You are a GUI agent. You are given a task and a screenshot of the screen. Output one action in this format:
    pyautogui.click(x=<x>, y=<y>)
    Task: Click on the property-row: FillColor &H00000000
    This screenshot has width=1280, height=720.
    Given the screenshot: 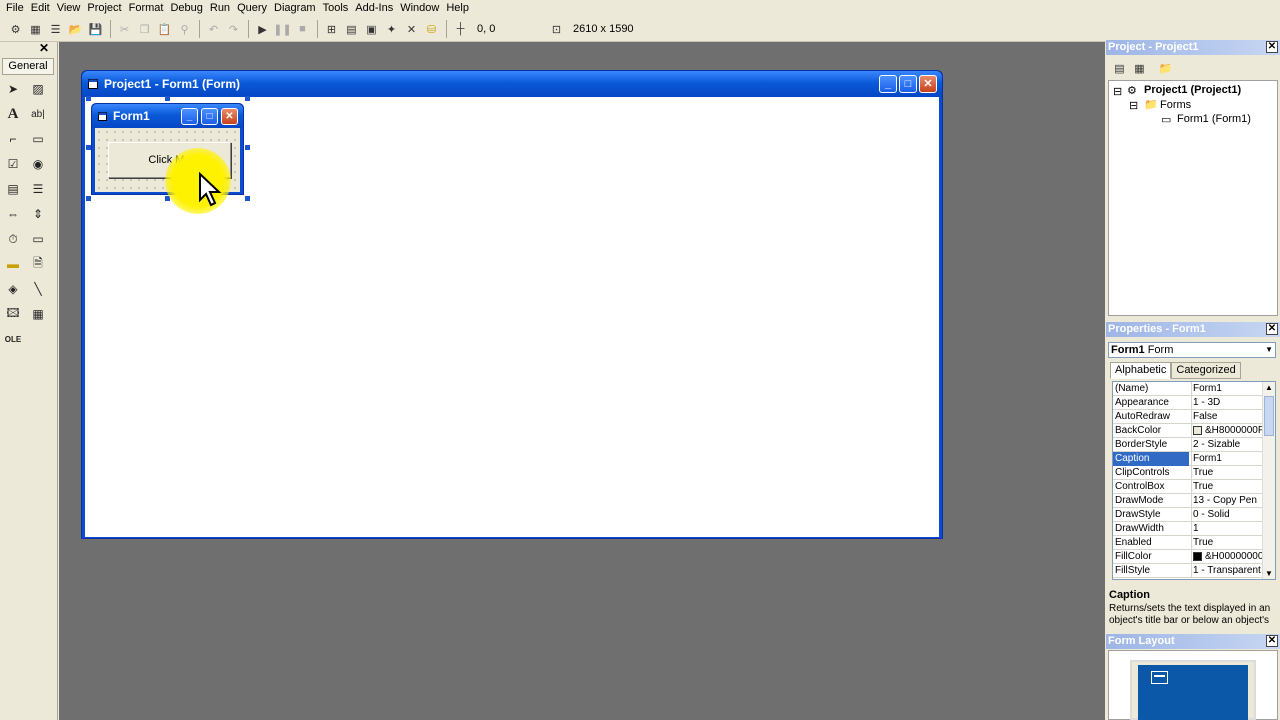 What is the action you would take?
    pyautogui.click(x=1188, y=557)
    